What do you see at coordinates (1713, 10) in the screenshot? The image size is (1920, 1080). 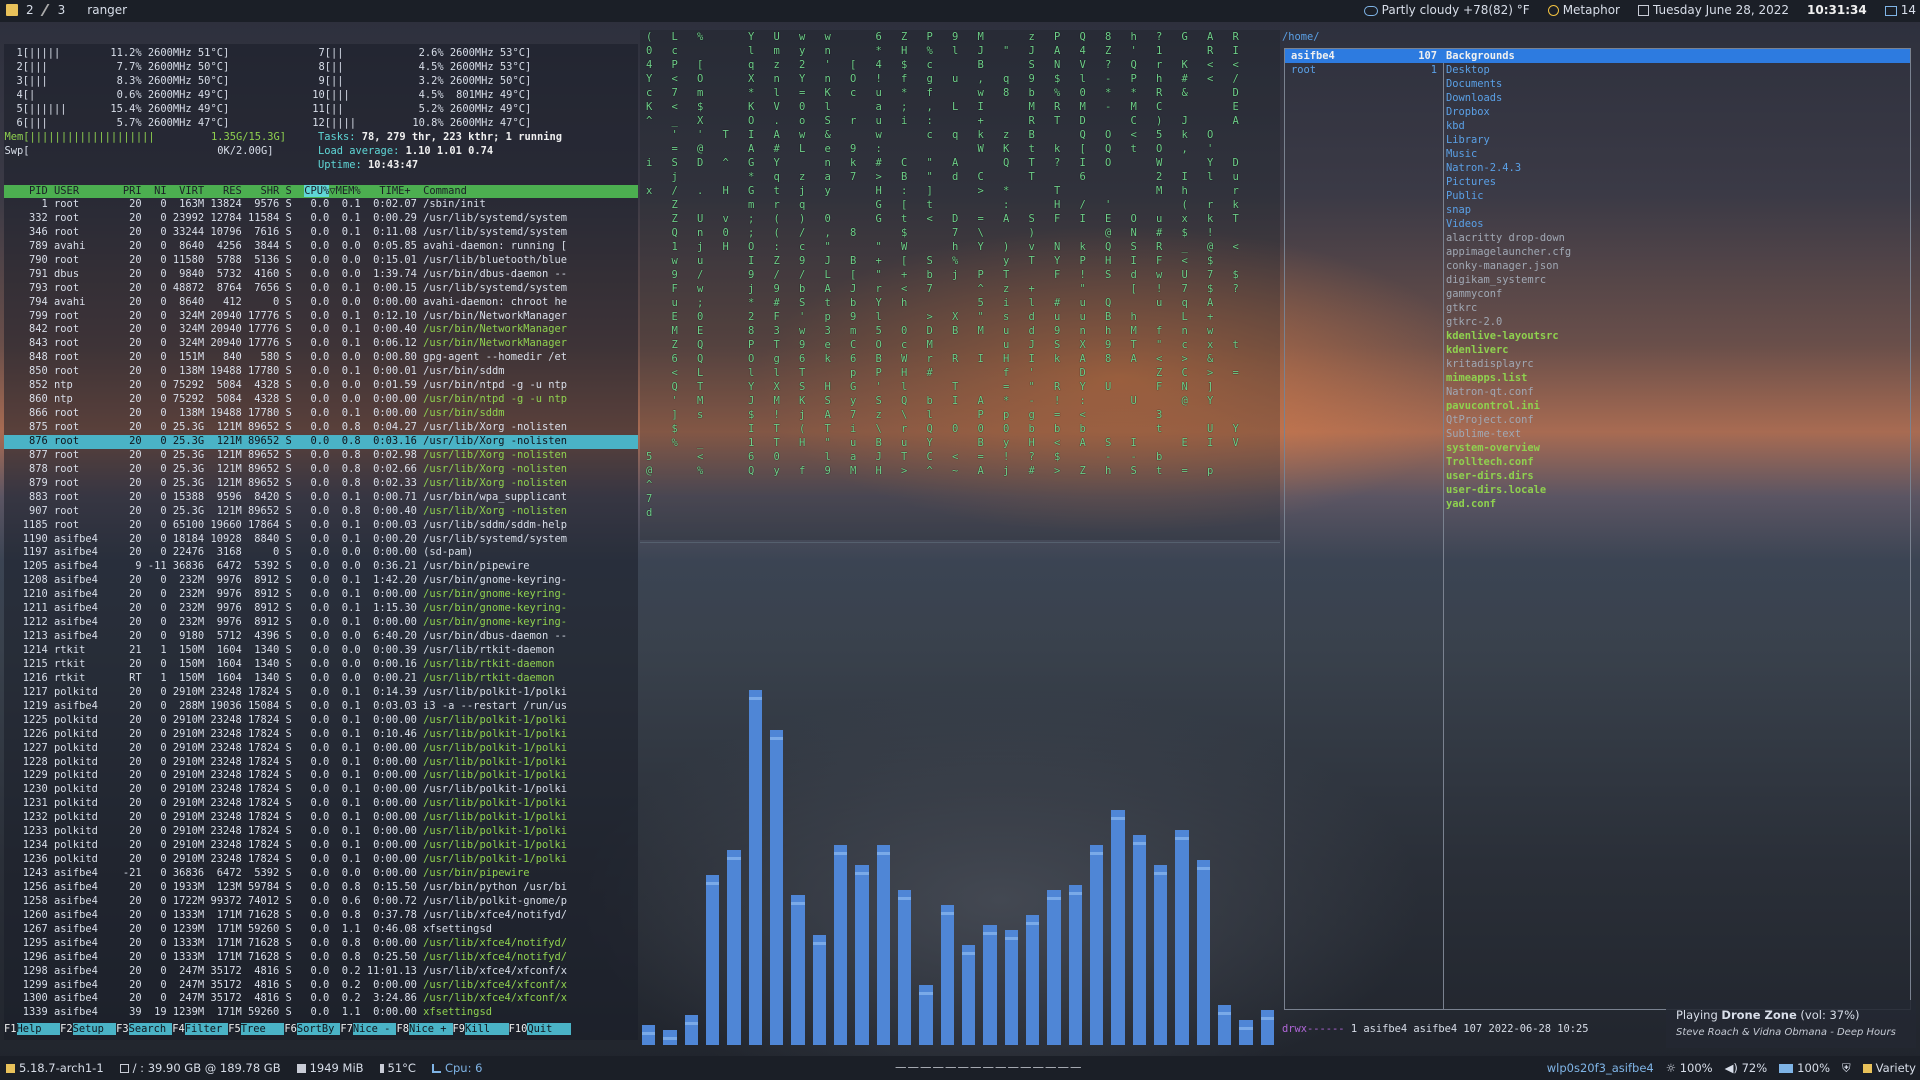 I see `date-widget: Tuesday June 28, 2022` at bounding box center [1713, 10].